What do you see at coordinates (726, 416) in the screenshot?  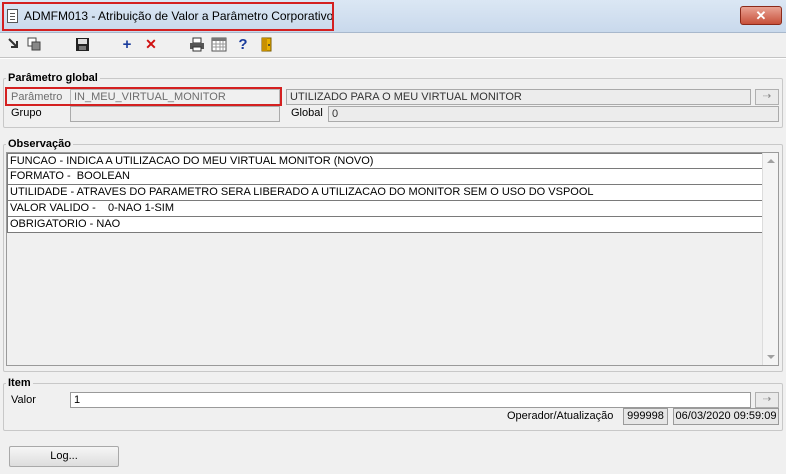 I see `atualizacao-field: 06/03/2020 09:59:09` at bounding box center [726, 416].